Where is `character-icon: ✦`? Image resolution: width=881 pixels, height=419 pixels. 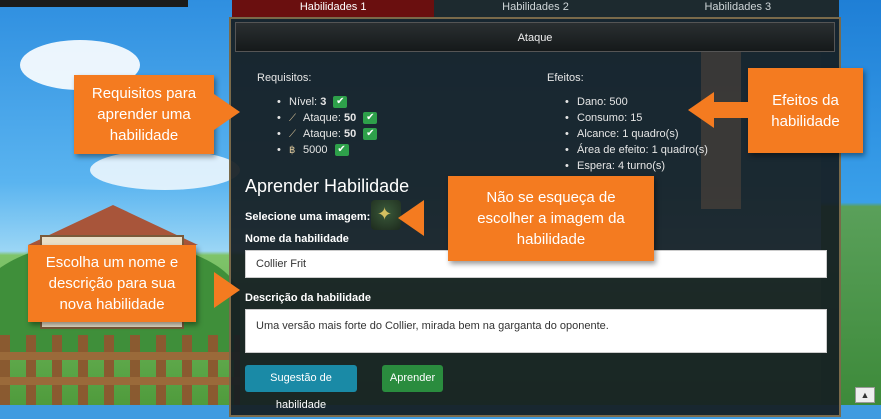 character-icon: ✦ is located at coordinates (385, 214).